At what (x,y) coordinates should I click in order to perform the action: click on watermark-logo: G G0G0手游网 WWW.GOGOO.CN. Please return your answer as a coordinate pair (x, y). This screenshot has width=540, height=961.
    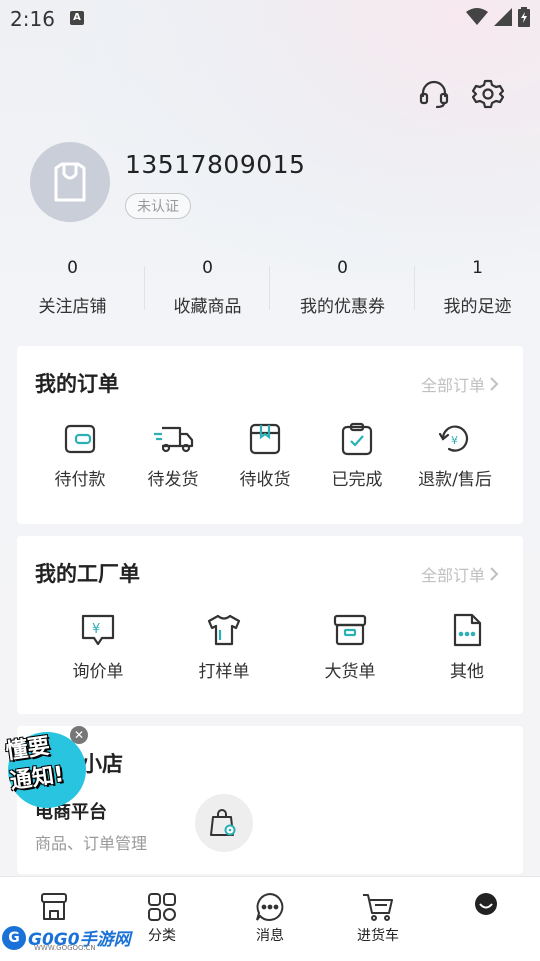
    Looking at the image, I should click on (66, 937).